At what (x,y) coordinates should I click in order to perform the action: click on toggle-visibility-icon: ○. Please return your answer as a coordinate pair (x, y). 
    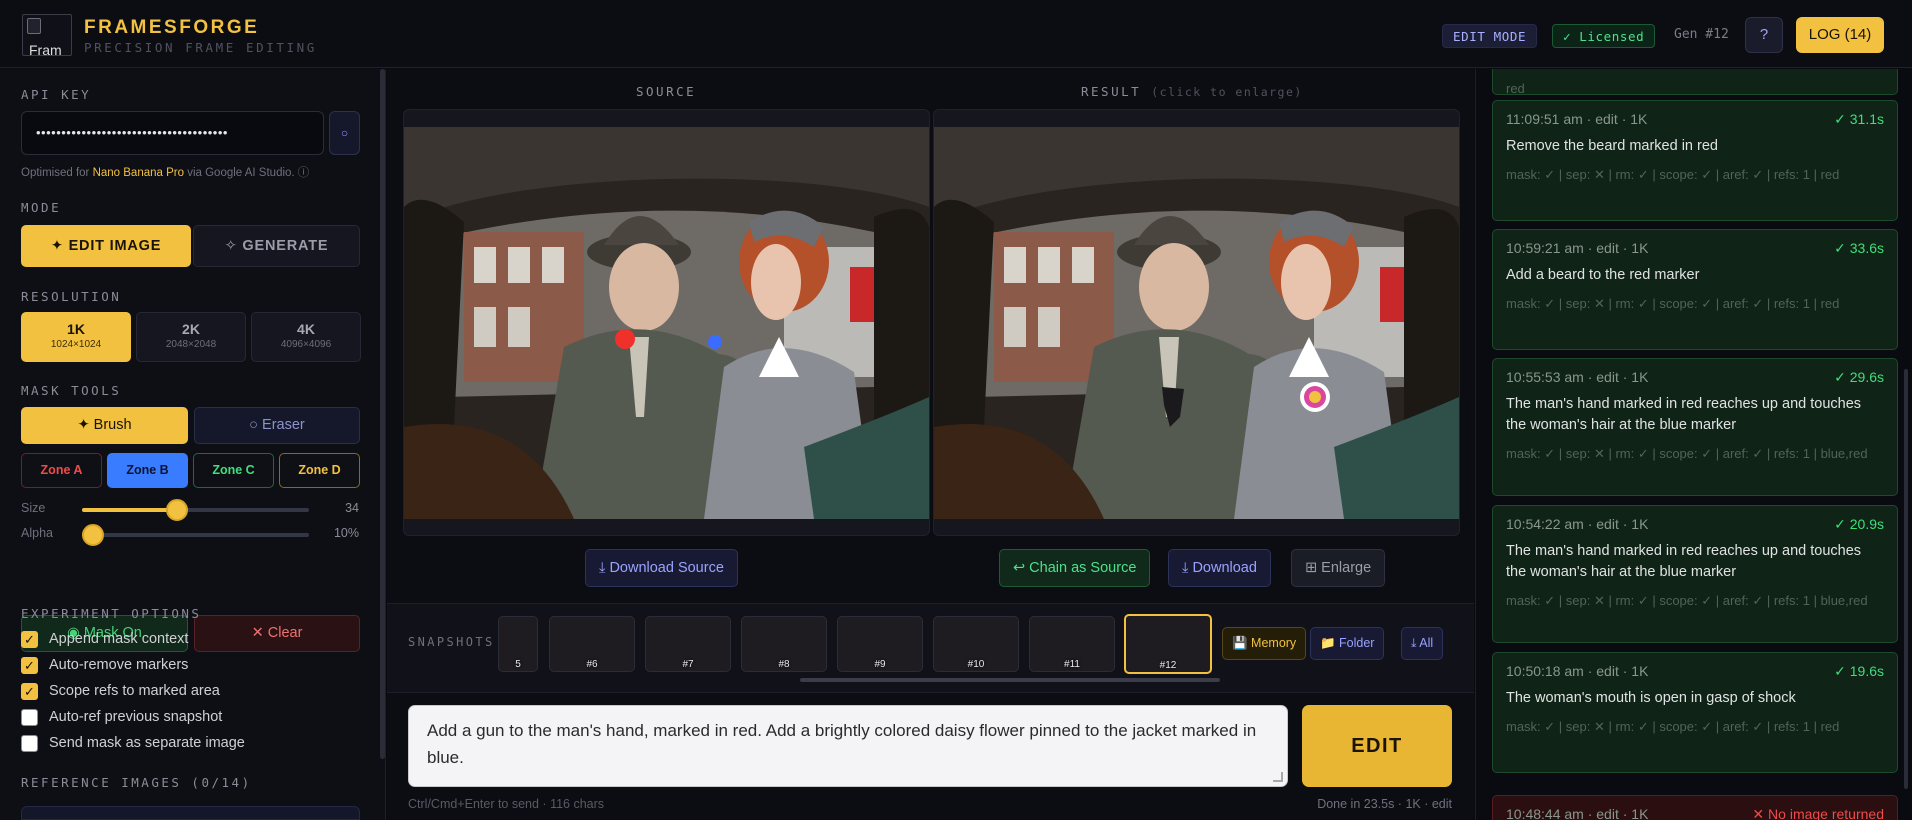
    Looking at the image, I should click on (344, 133).